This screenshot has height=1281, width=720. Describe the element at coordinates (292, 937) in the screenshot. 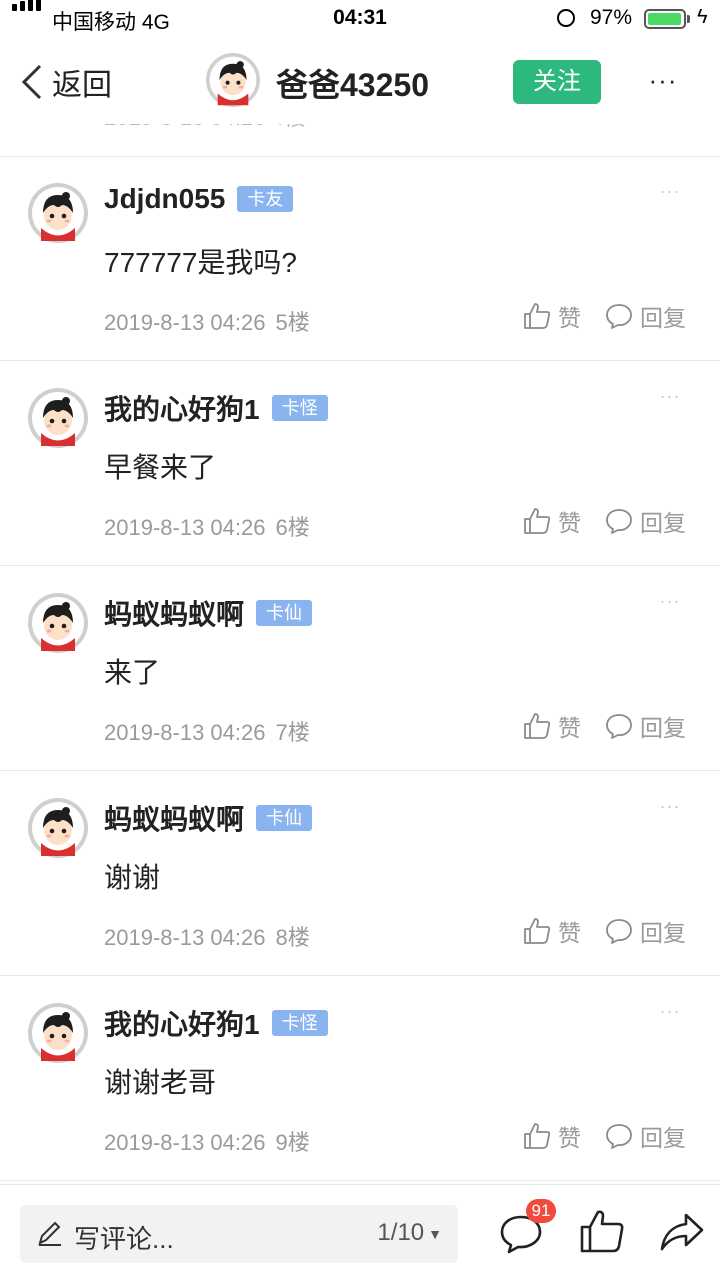

I see `comment-floor: 8楼` at that location.